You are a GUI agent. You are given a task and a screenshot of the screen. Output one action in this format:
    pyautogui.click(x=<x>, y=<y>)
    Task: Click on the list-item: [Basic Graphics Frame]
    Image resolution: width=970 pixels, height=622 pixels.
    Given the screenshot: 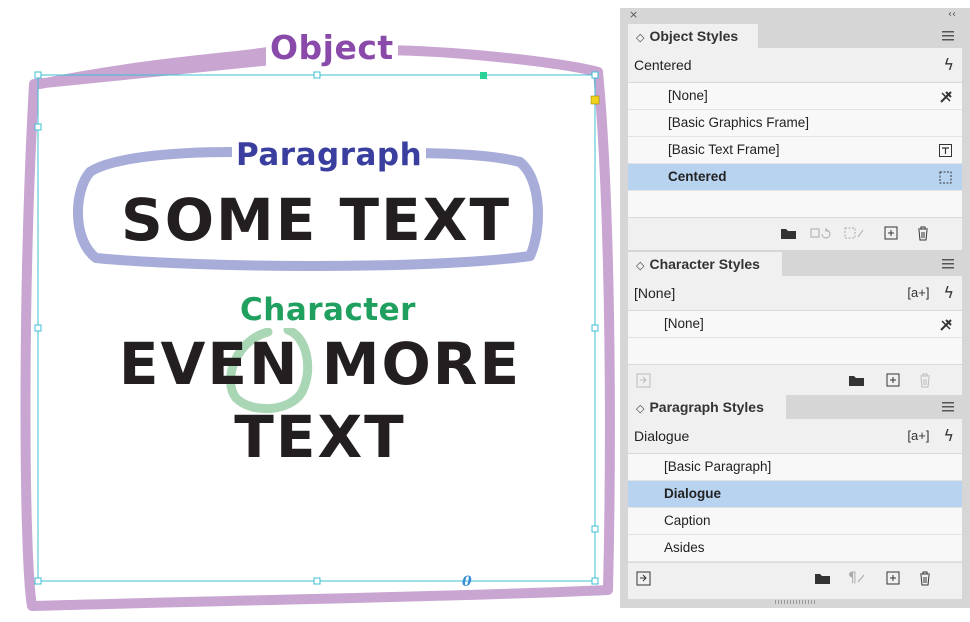 What is the action you would take?
    pyautogui.click(x=795, y=123)
    